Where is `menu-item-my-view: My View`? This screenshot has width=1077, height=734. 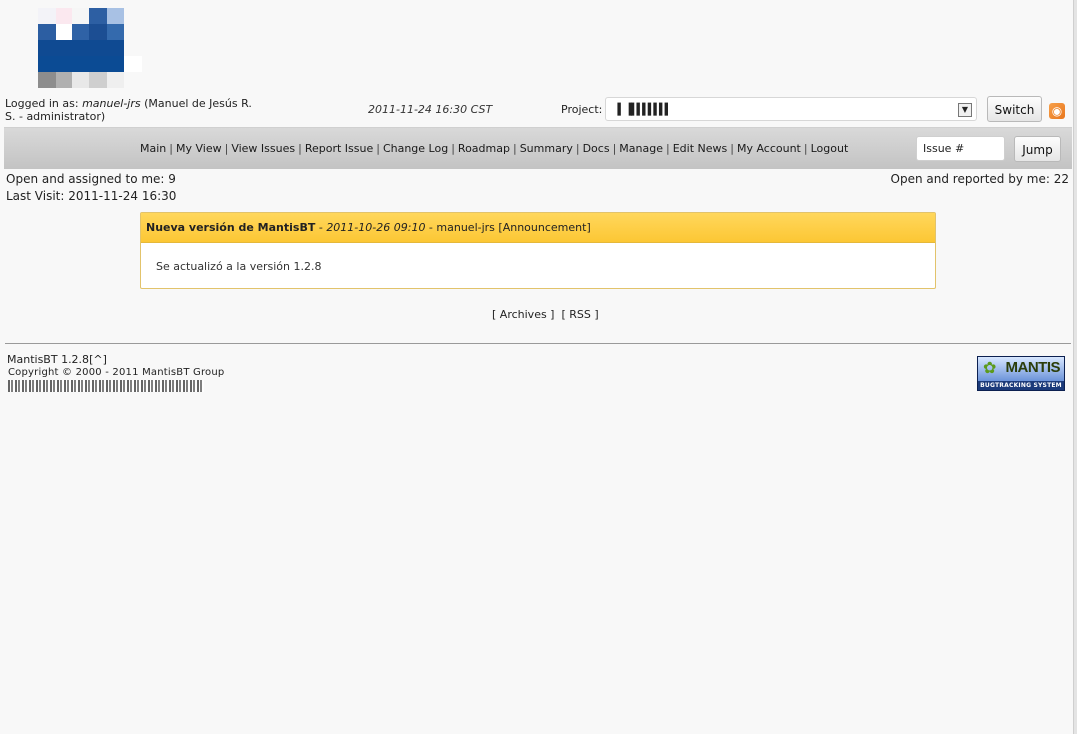 menu-item-my-view: My View is located at coordinates (199, 148).